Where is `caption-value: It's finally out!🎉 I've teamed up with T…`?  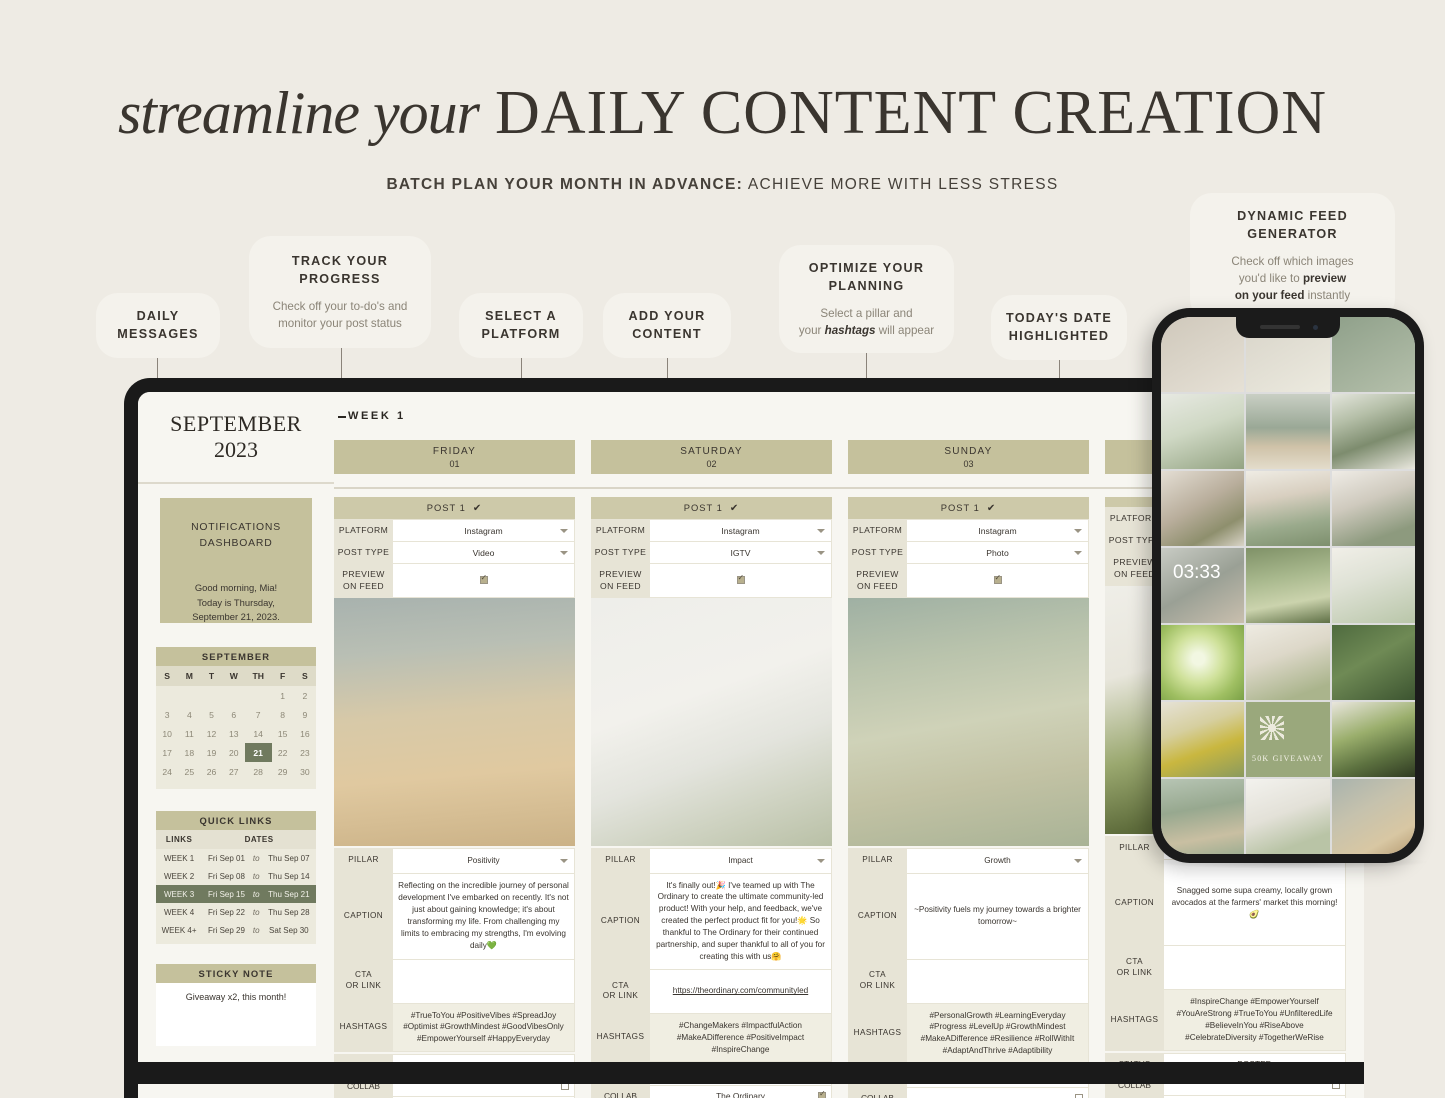 caption-value: It's finally out!🎉 I've teamed up with T… is located at coordinates (740, 921).